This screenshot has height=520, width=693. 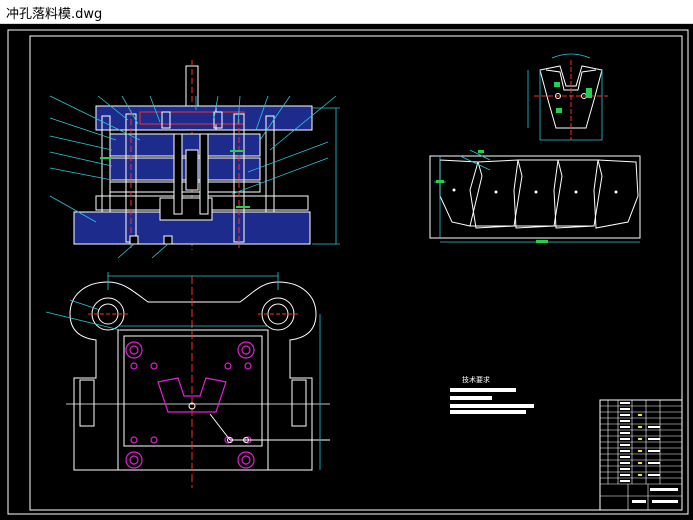 I want to click on window-title: 冲孔落料模.dwg, so click(x=54, y=14).